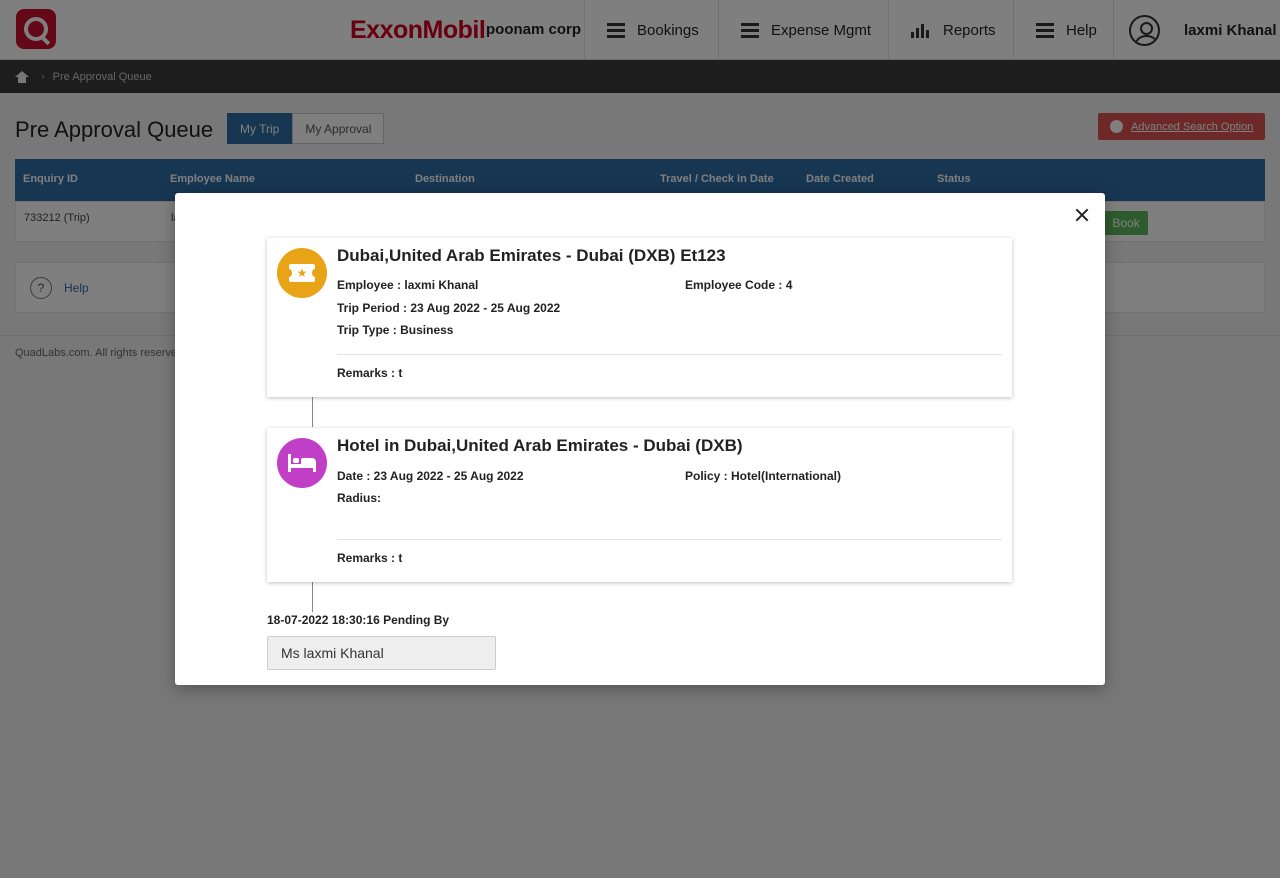  I want to click on close-icon, so click(1082, 215).